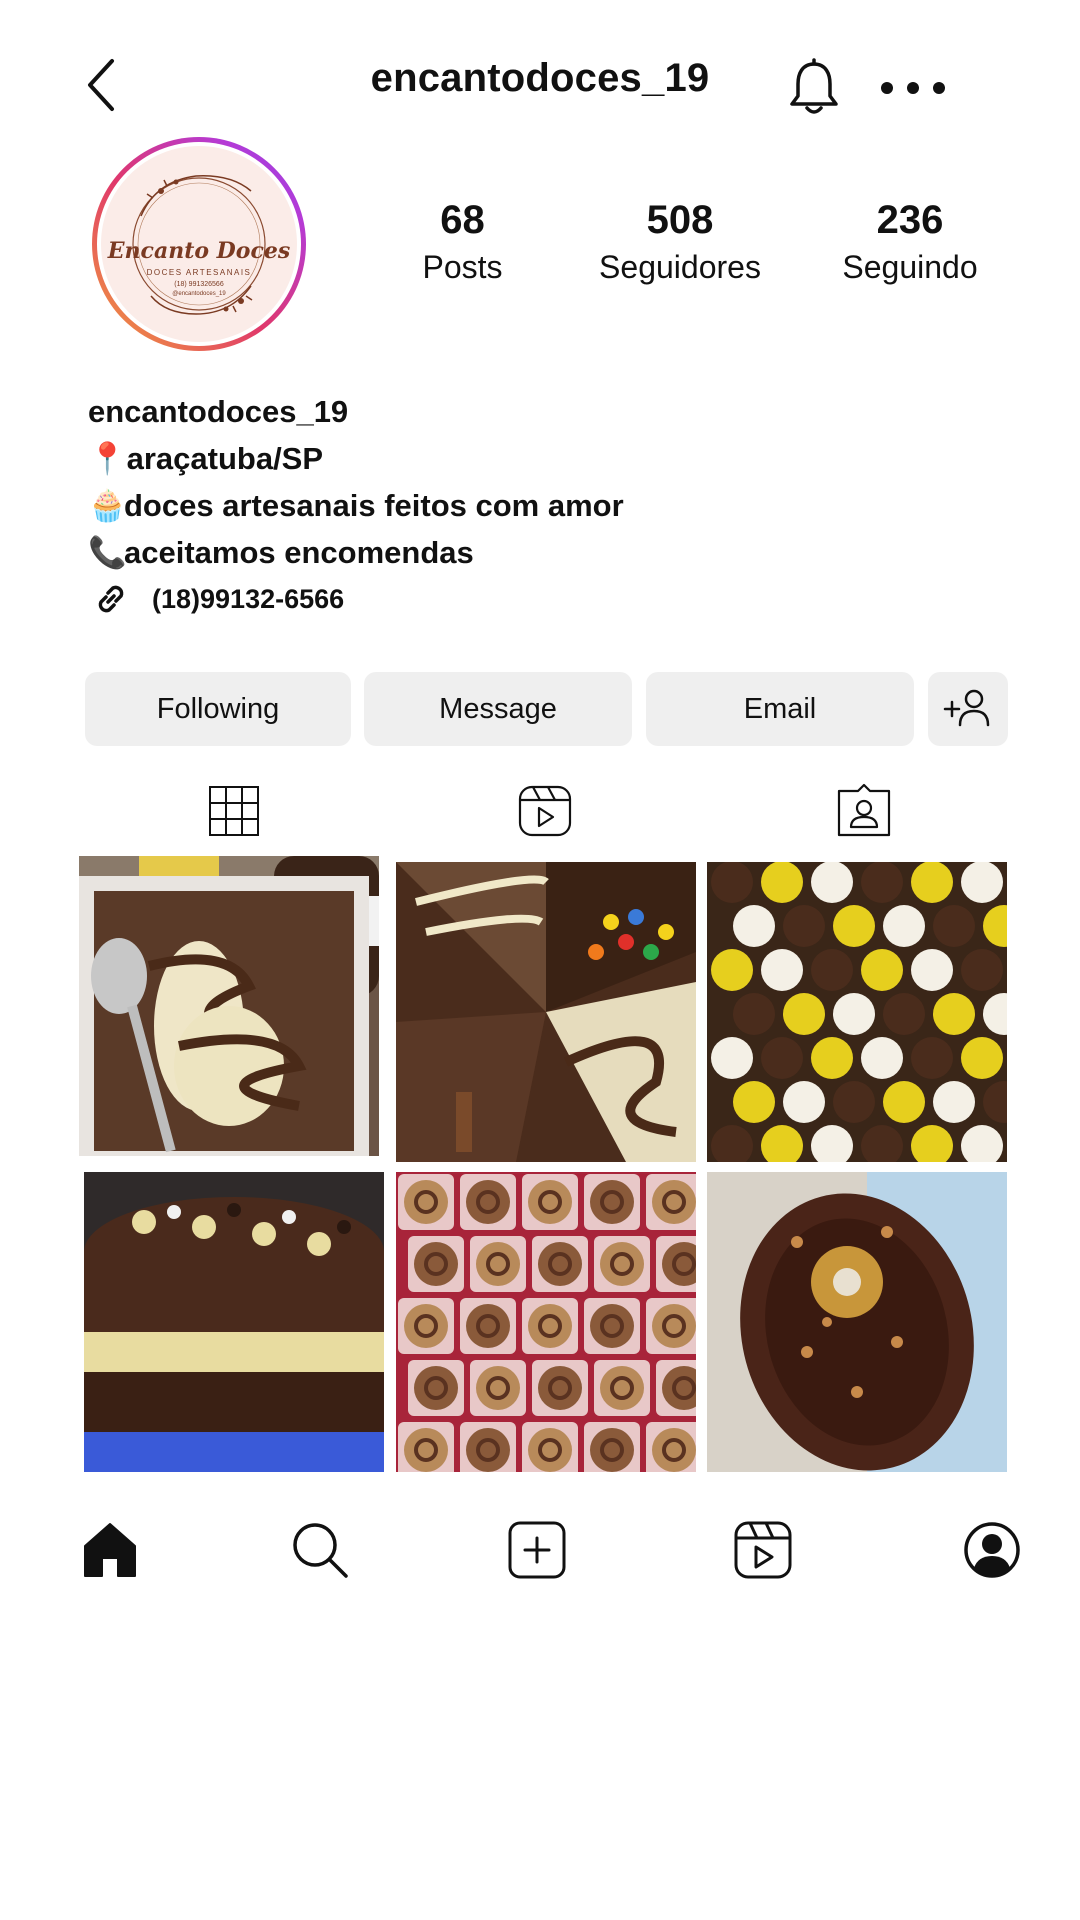 The image size is (1080, 1920). I want to click on link-icon, so click(111, 599).